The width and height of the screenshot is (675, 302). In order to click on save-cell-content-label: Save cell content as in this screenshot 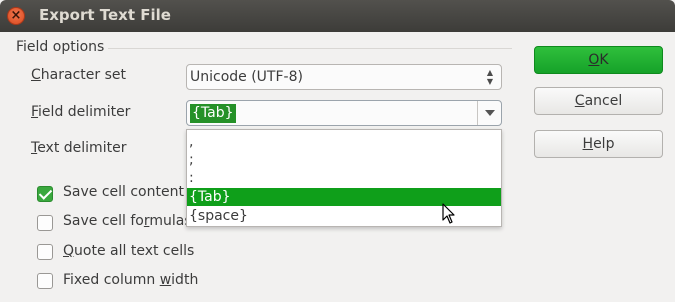, I will do `click(134, 192)`.